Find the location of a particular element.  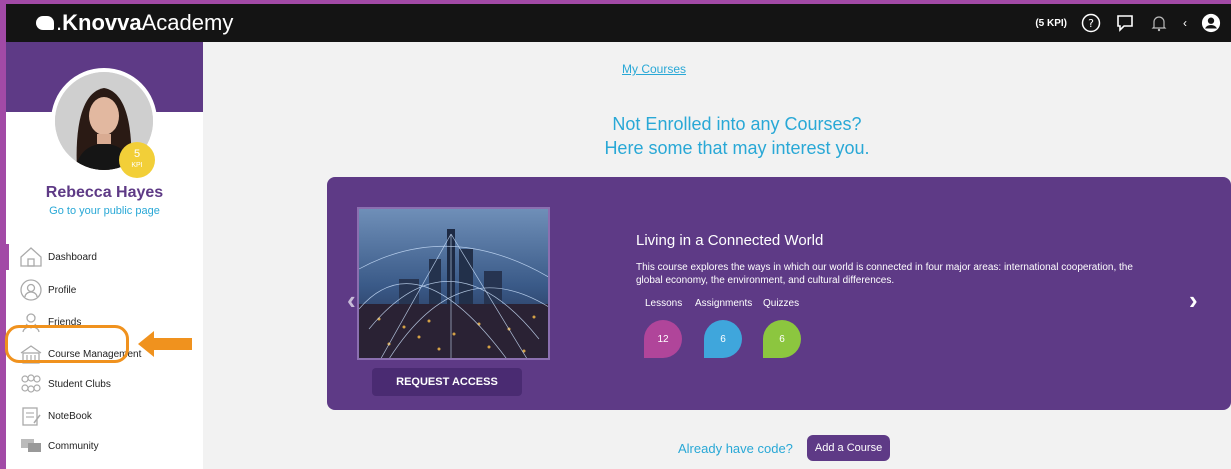

course-stat-labels: Lessons Assignments Quizzes is located at coordinates (722, 303).